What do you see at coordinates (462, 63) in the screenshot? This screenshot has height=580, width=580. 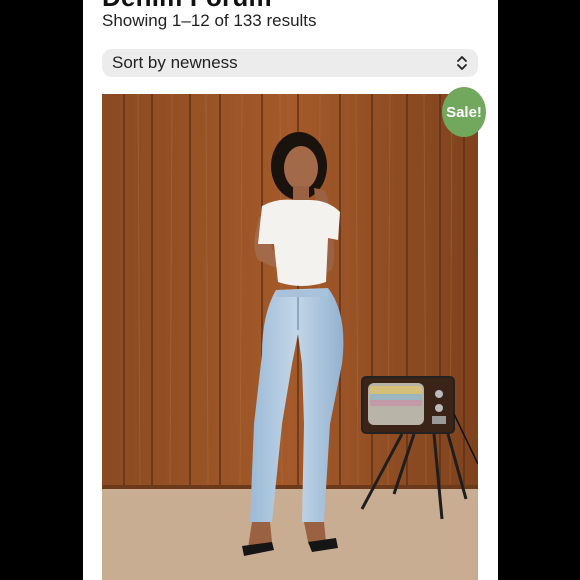 I see `updown-chevron-icon` at bounding box center [462, 63].